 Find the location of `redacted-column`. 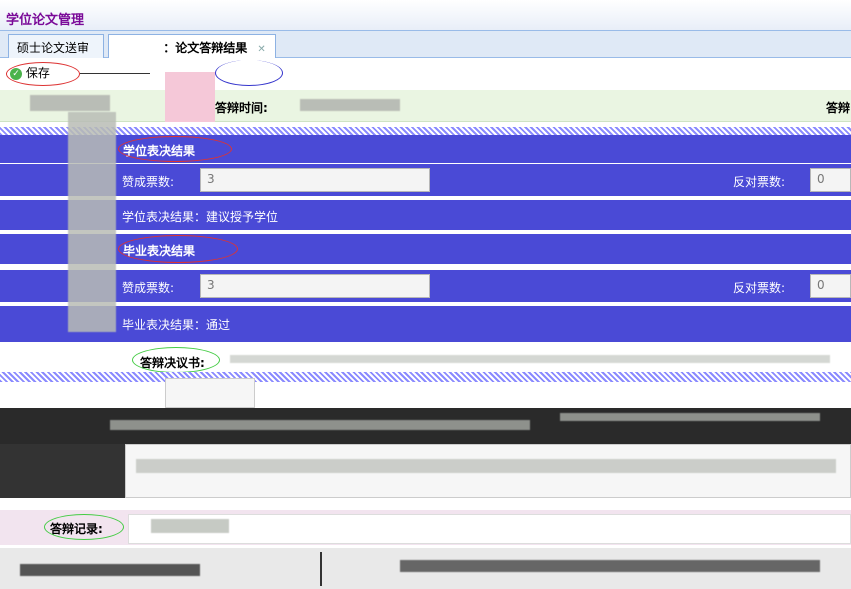

redacted-column is located at coordinates (92, 222).